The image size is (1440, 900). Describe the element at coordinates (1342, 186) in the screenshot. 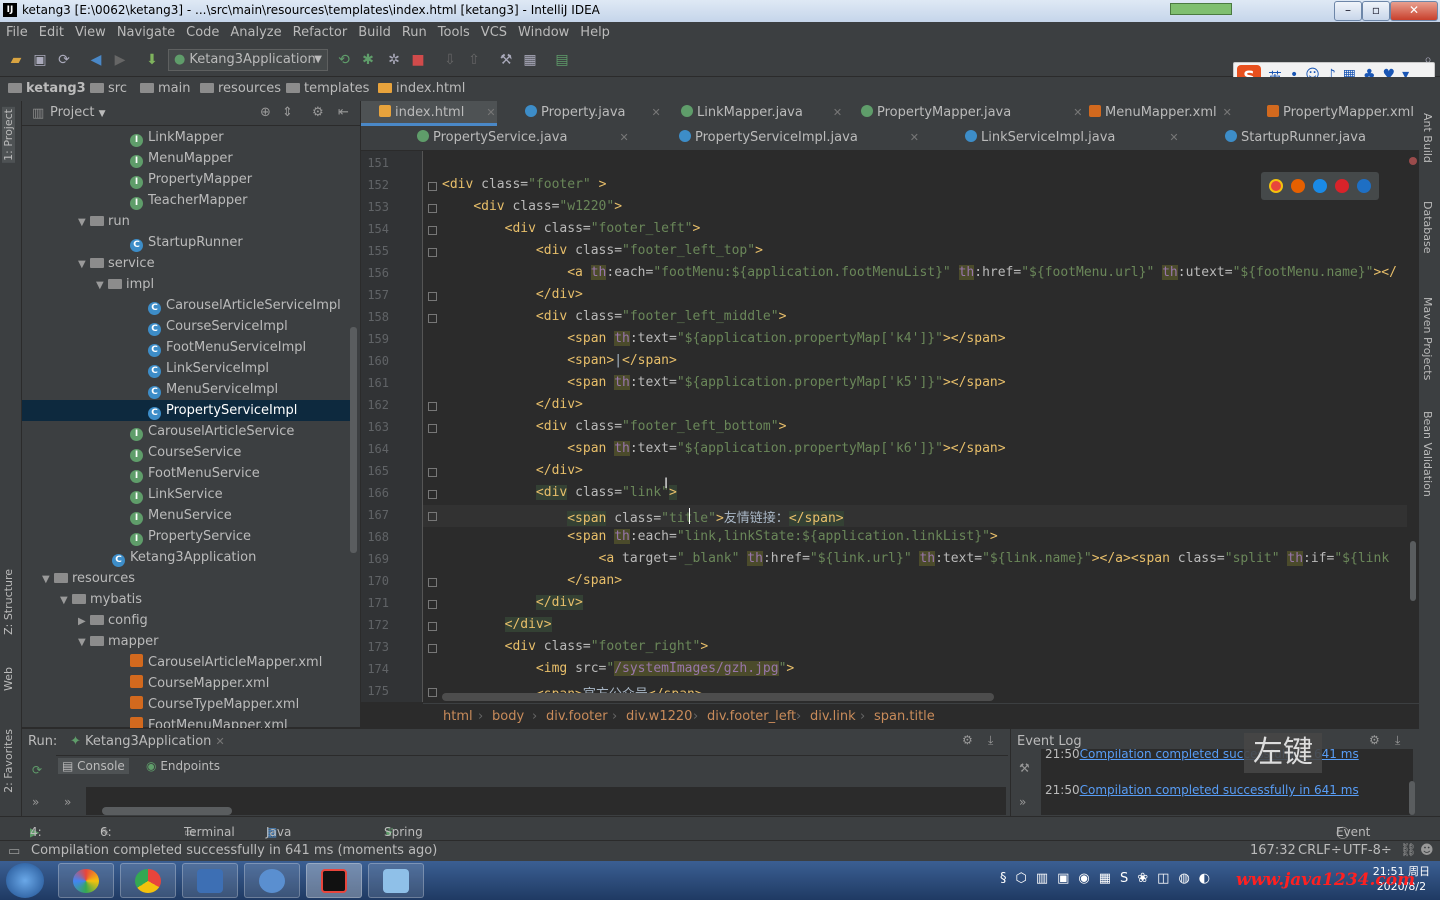

I see `opera-icon` at that location.